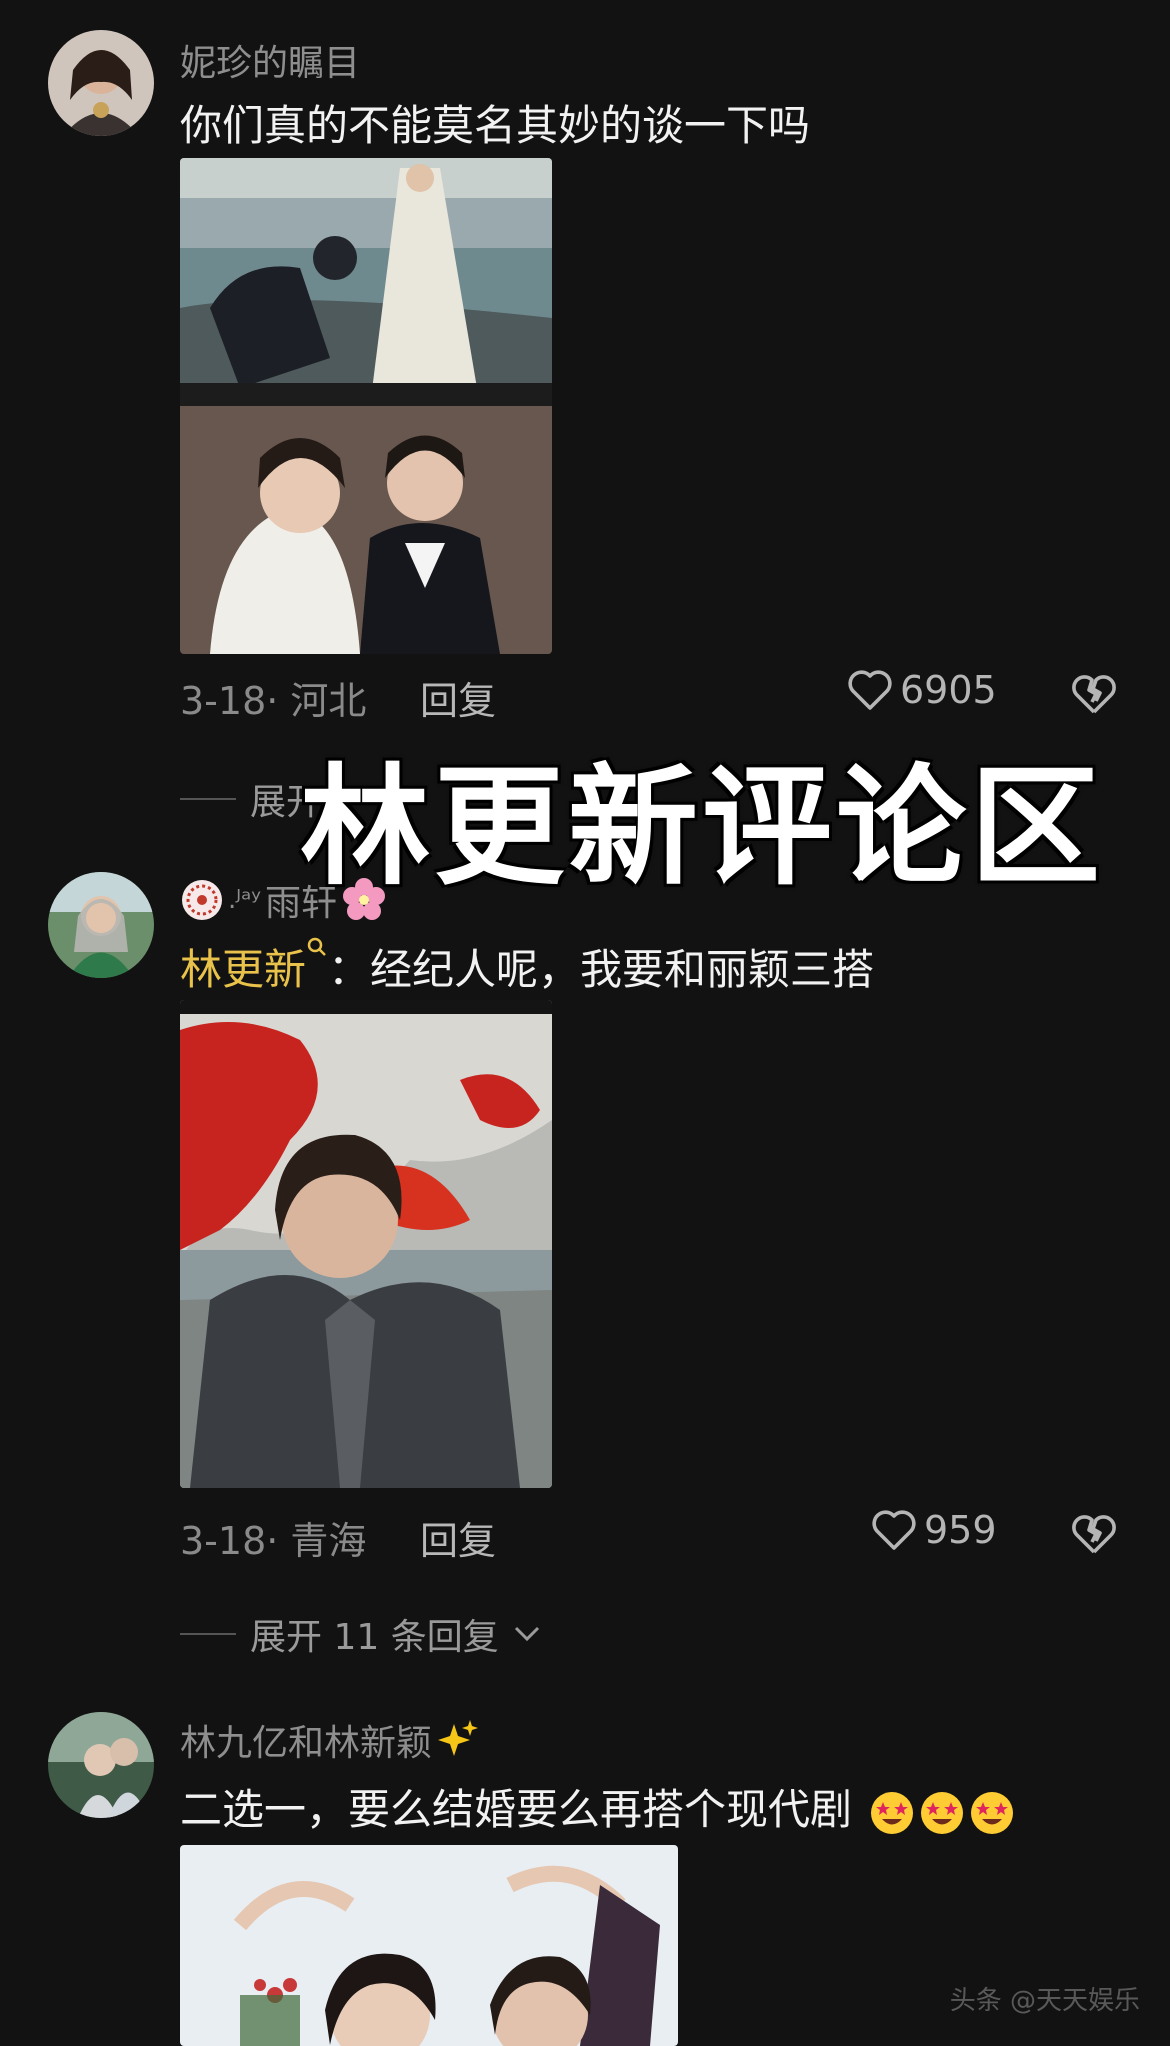 This screenshot has width=1170, height=2046. What do you see at coordinates (1044, 2001) in the screenshot?
I see `watermark: 头条 @天天娱乐` at bounding box center [1044, 2001].